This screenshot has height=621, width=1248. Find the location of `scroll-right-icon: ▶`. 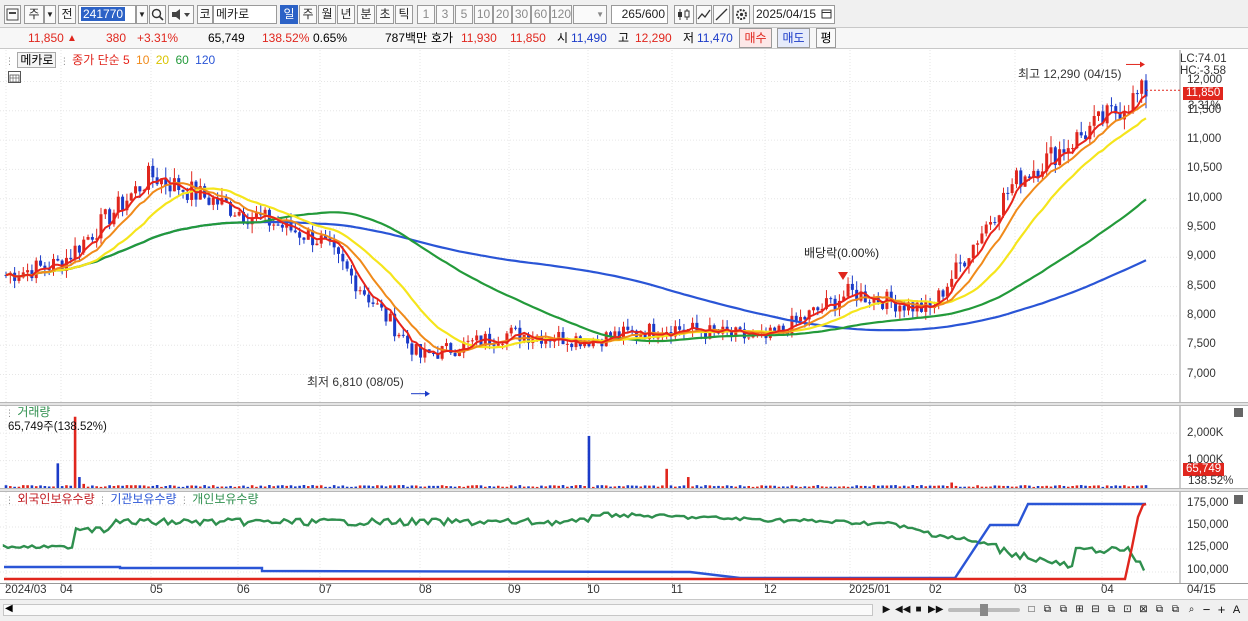

scroll-right-icon: ▶ is located at coordinates (886, 610).